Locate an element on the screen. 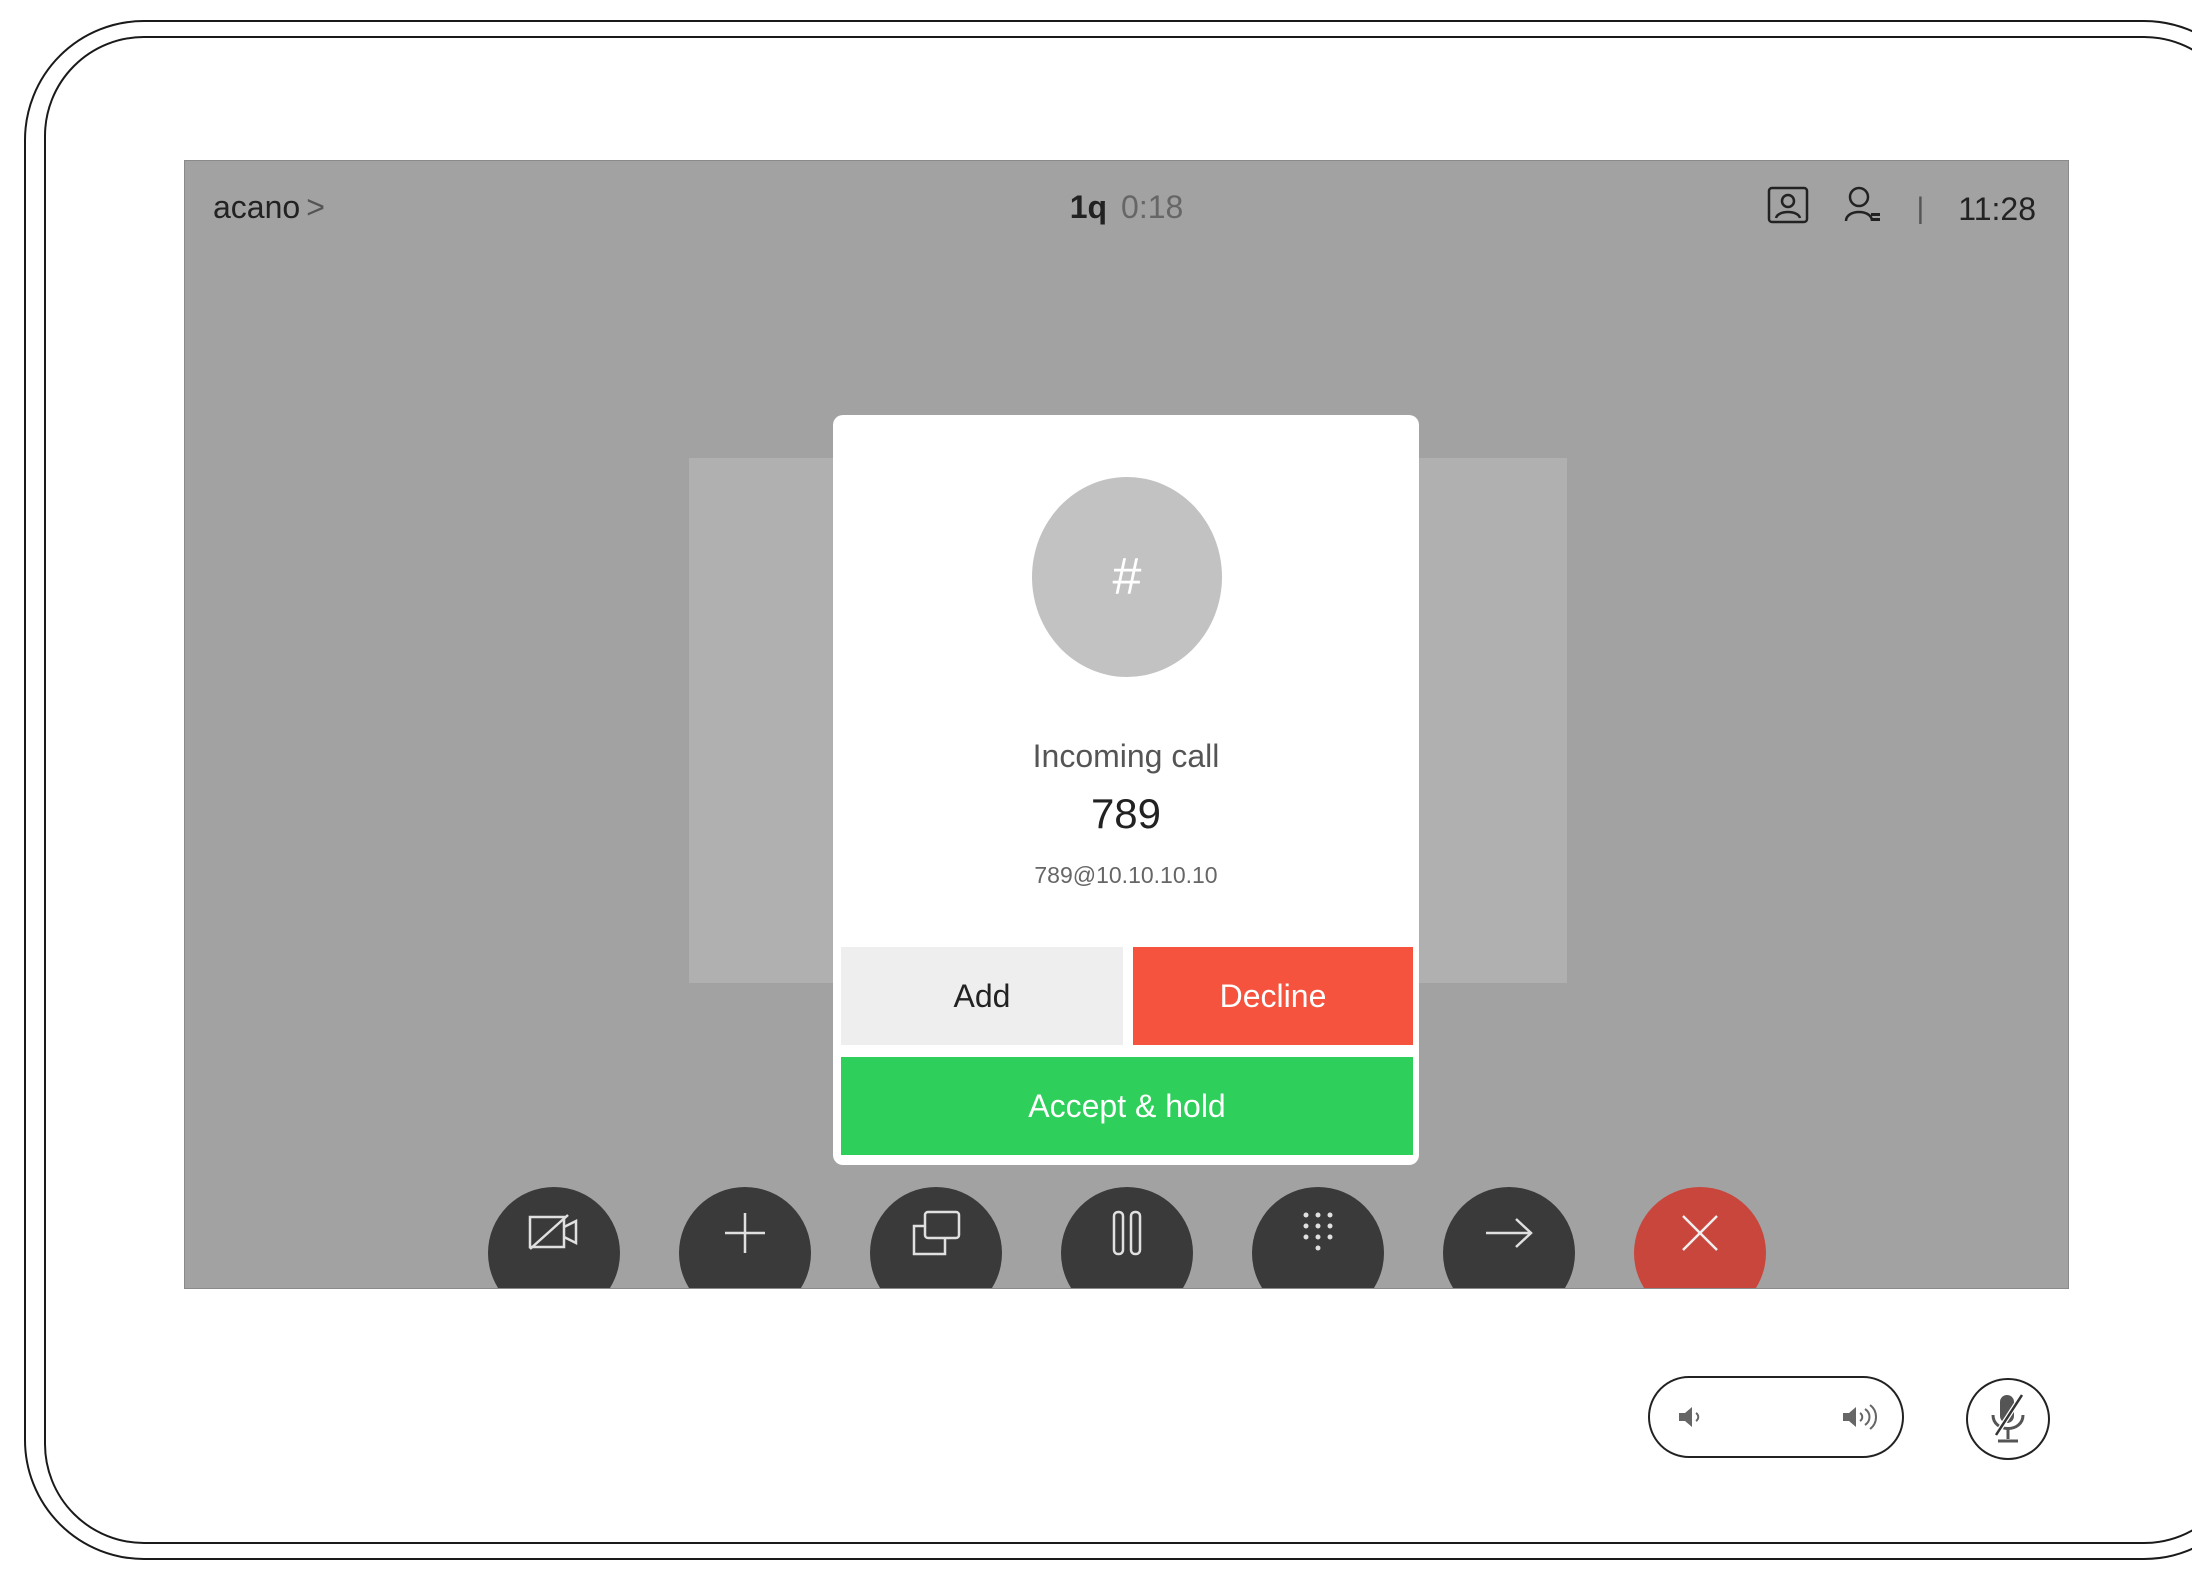  dialog-title: Incoming call is located at coordinates (1126, 756).